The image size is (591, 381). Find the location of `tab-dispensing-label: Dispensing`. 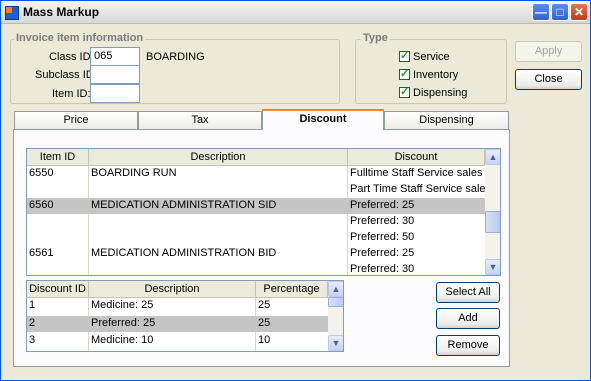

tab-dispensing-label: Dispensing is located at coordinates (446, 120).